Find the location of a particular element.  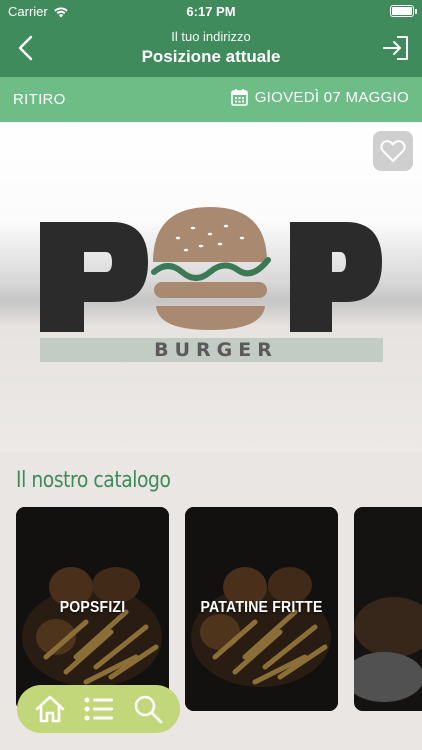

list-icon is located at coordinates (98, 709).